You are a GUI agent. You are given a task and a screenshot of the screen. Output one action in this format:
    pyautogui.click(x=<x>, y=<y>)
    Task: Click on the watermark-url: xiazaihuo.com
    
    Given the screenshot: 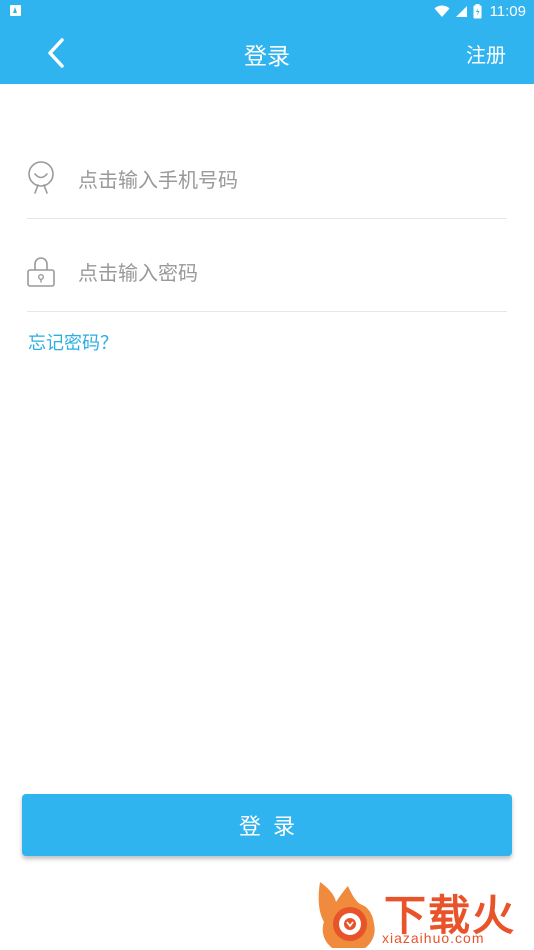 What is the action you would take?
    pyautogui.click(x=433, y=938)
    